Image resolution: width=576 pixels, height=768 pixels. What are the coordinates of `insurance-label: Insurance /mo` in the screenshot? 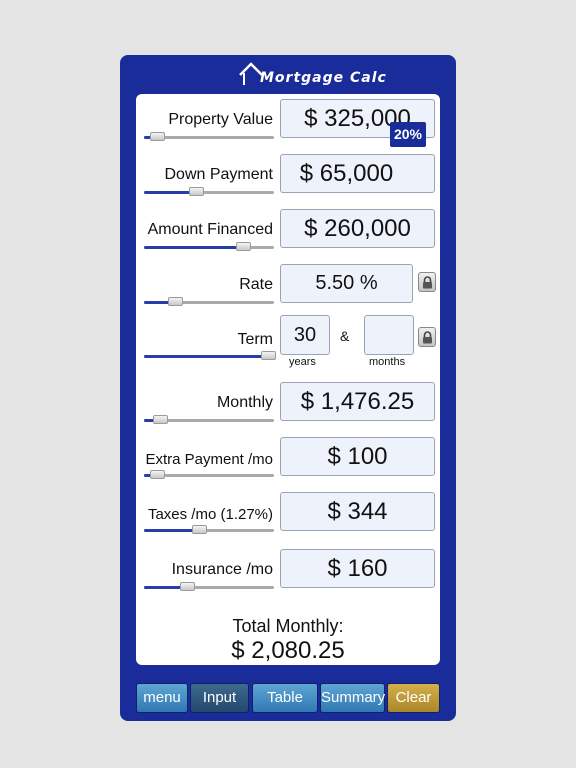 It's located at (222, 569).